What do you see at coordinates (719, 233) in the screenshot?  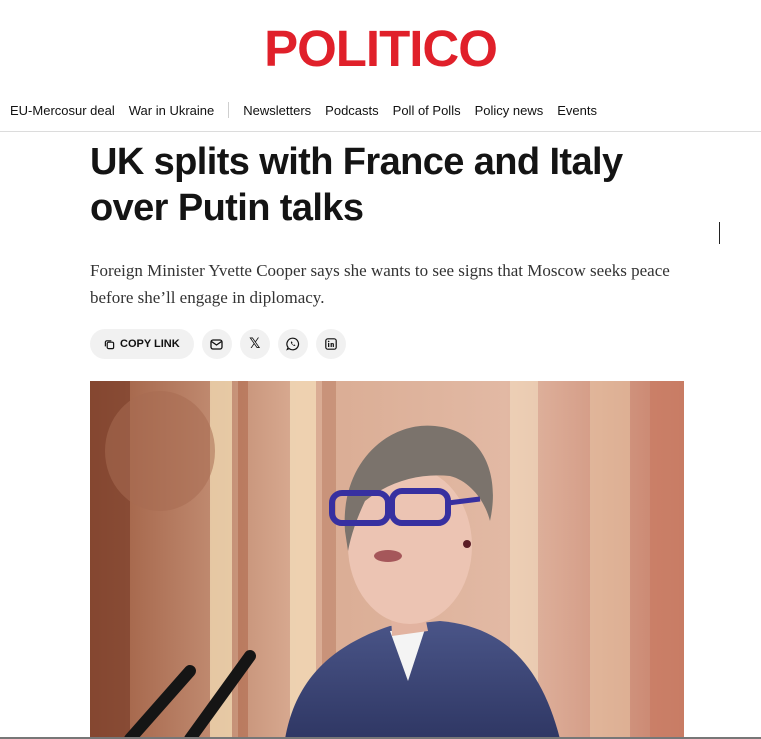 I see `text-cursor` at bounding box center [719, 233].